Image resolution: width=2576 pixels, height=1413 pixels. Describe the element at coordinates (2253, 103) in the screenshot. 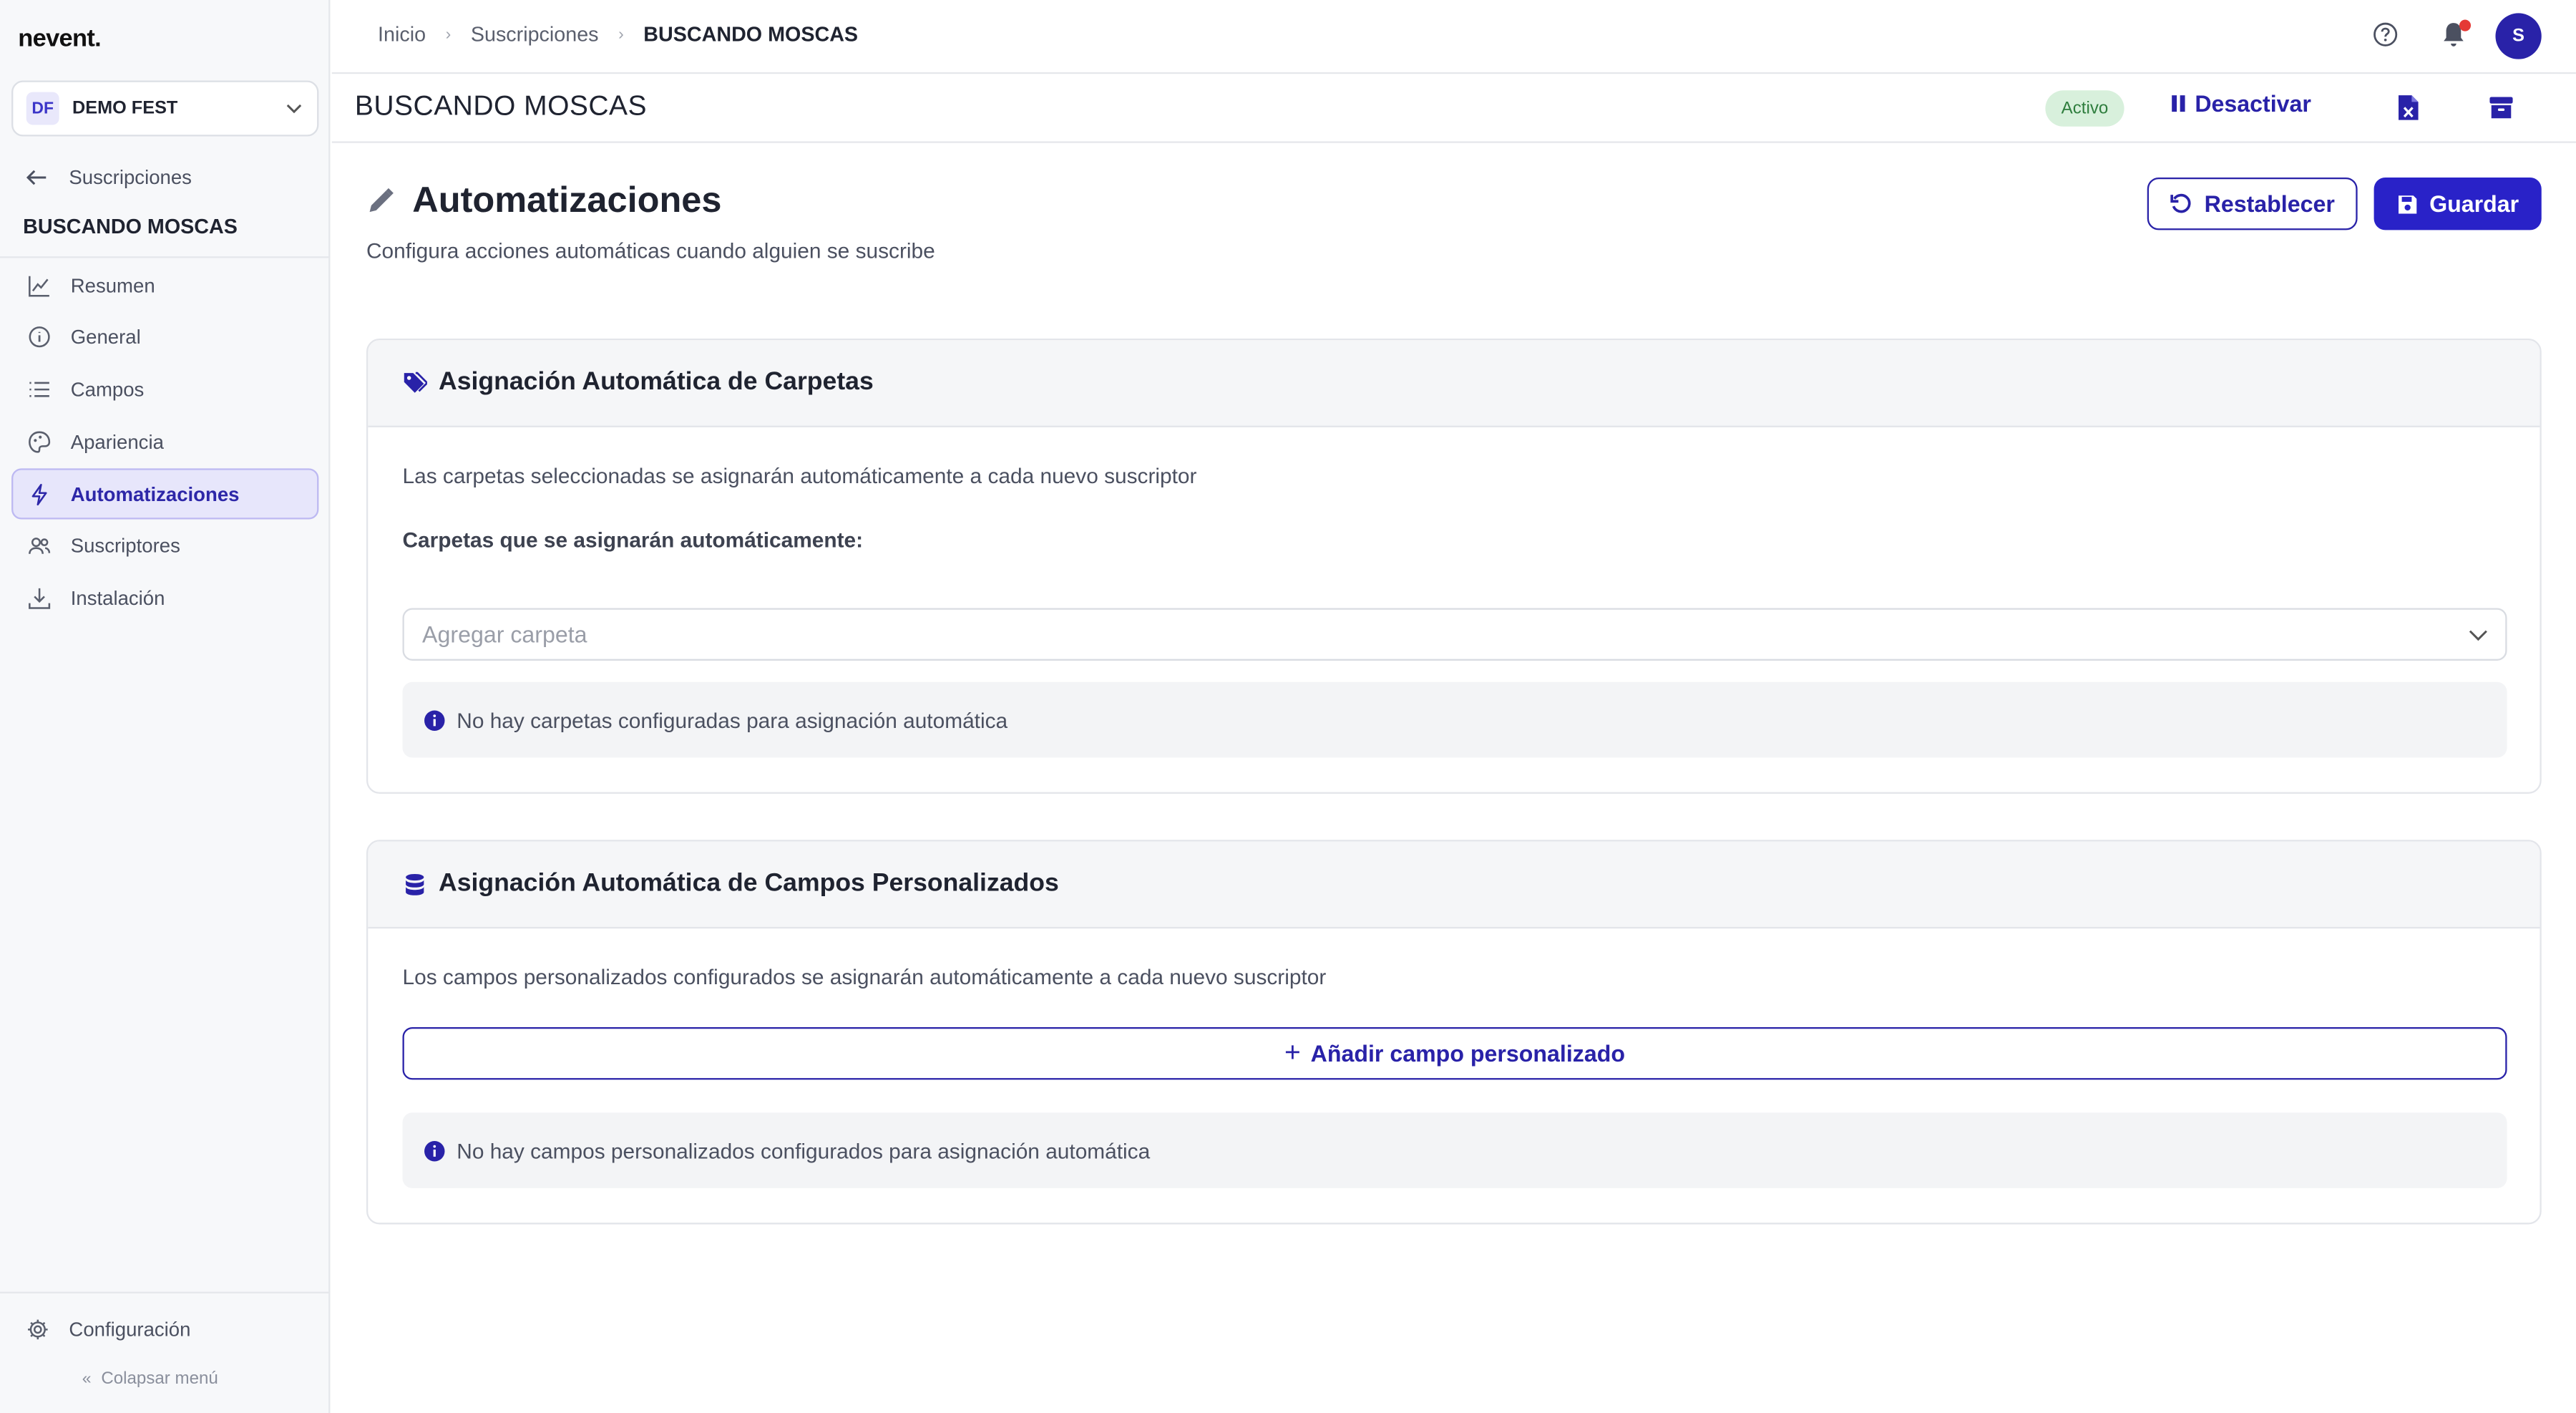

I see `deactivate-label: Desactivar` at that location.